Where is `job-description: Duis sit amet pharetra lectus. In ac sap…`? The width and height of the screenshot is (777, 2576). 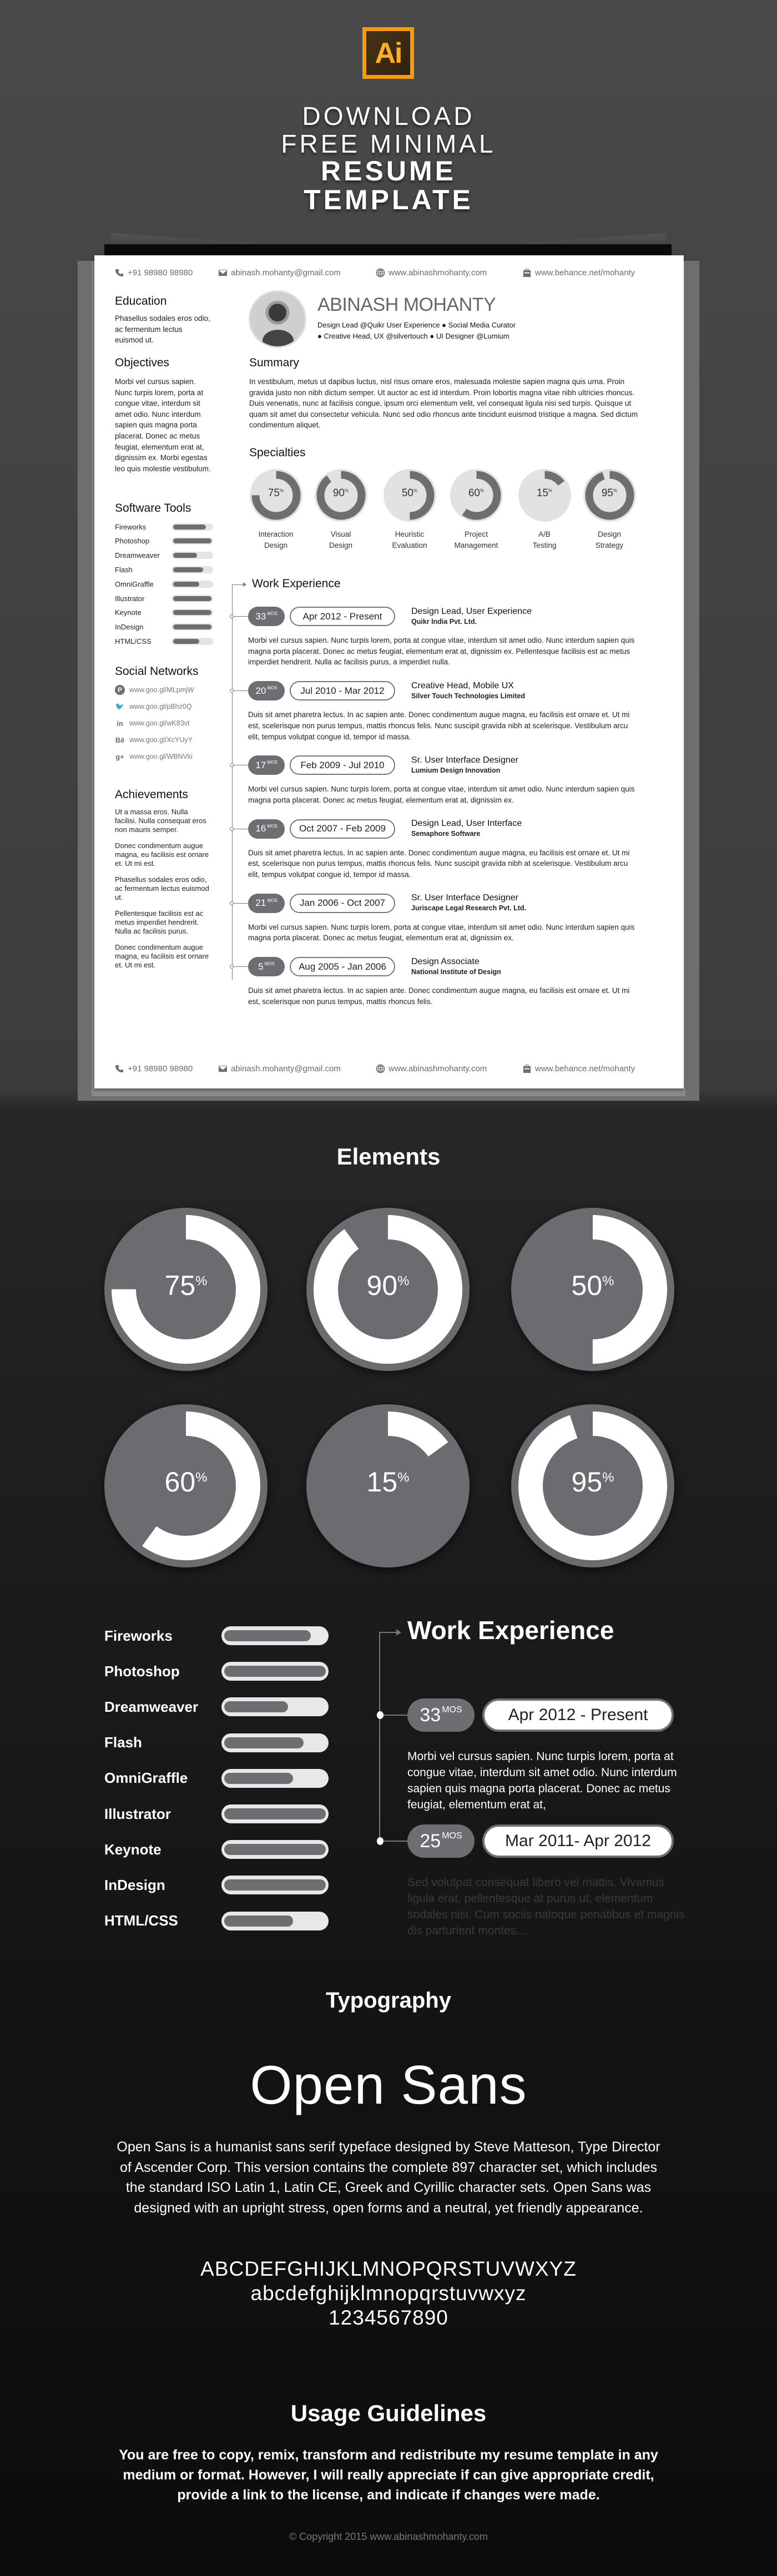
job-description: Duis sit amet pharetra lectus. In ac sap… is located at coordinates (439, 996).